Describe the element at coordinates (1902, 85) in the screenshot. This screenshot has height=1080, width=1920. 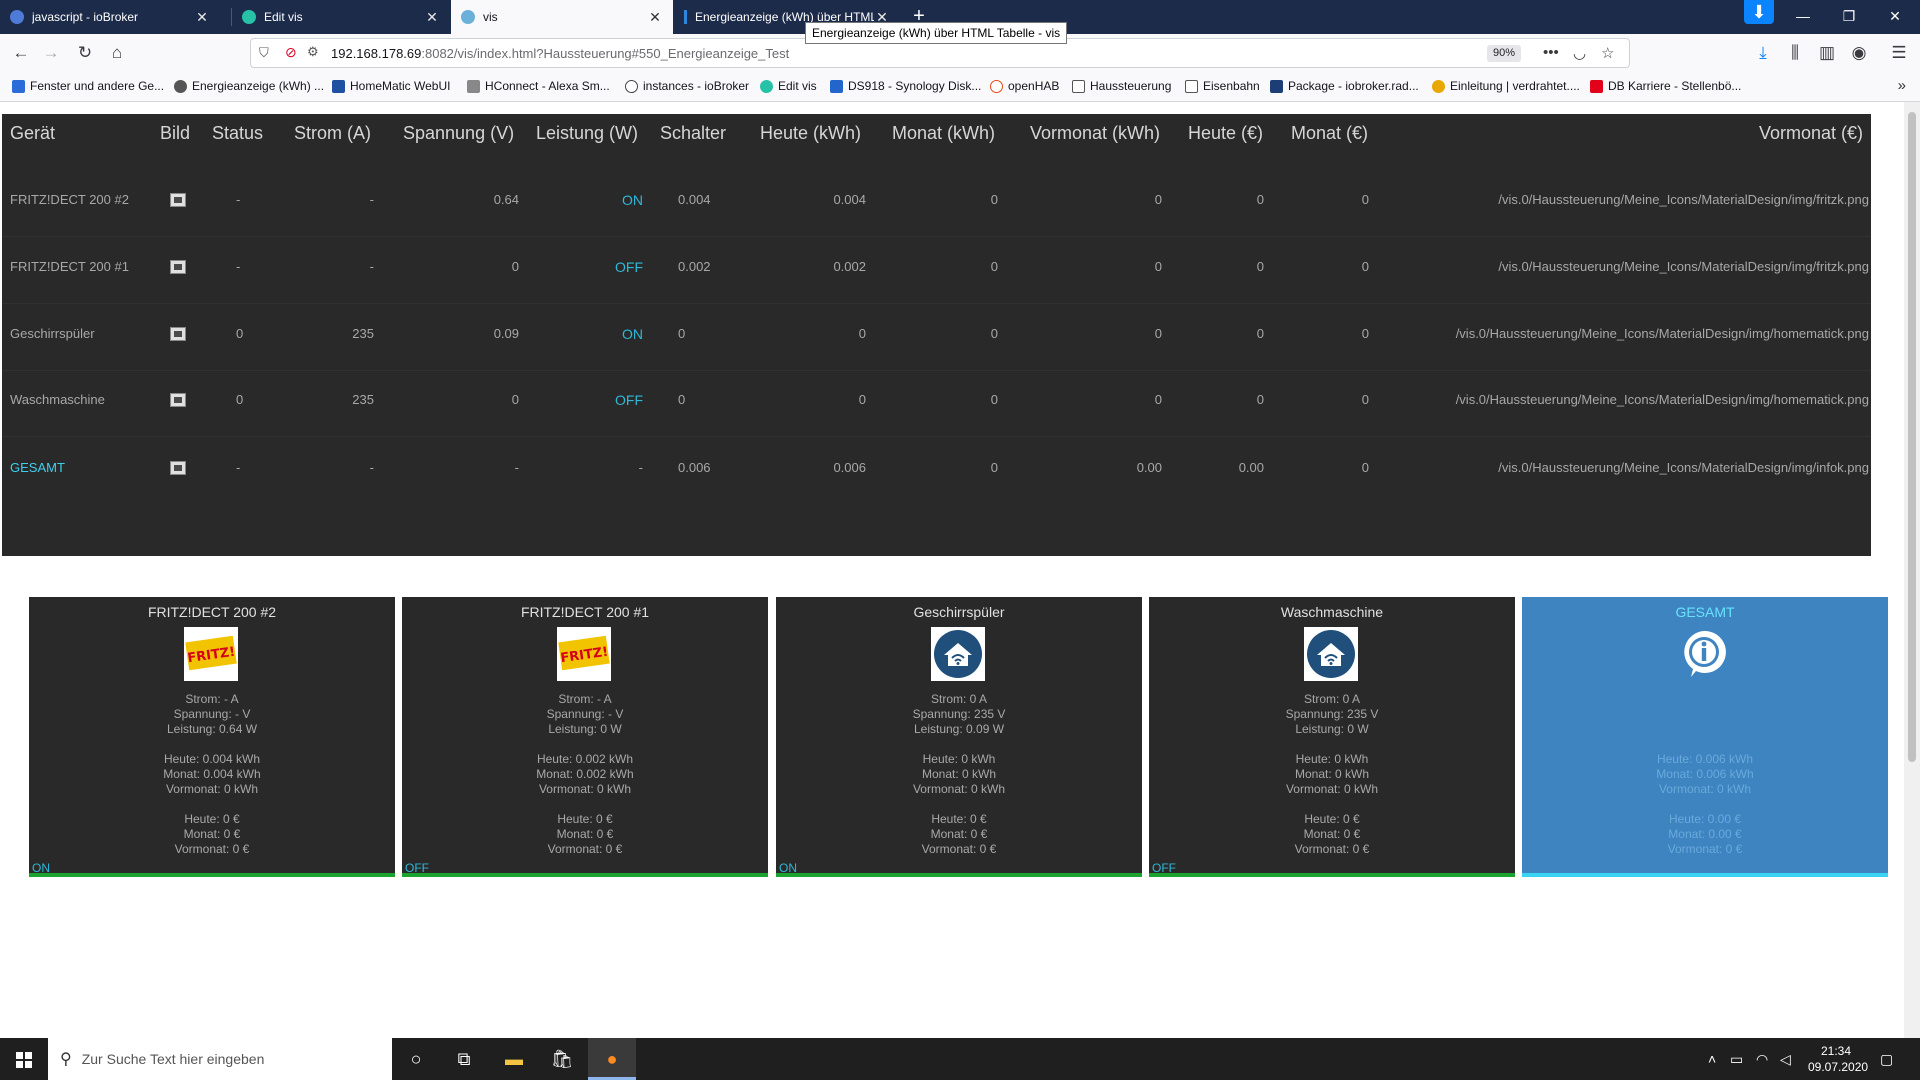
I see `more-bookmarks-icon: »` at that location.